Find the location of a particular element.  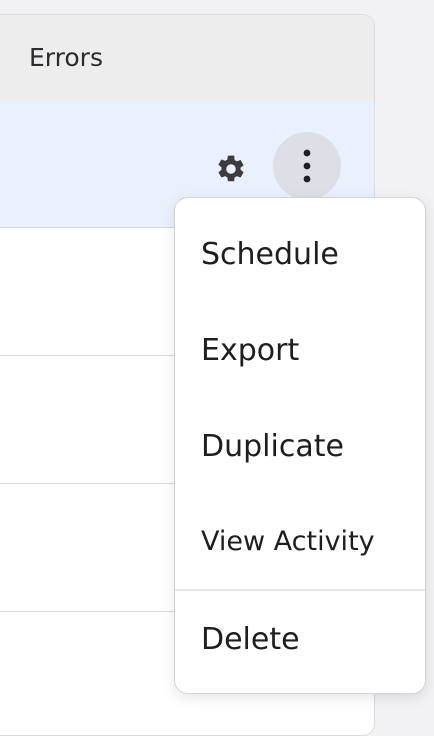

menu-item-duplicate: Duplicate is located at coordinates (300, 446).